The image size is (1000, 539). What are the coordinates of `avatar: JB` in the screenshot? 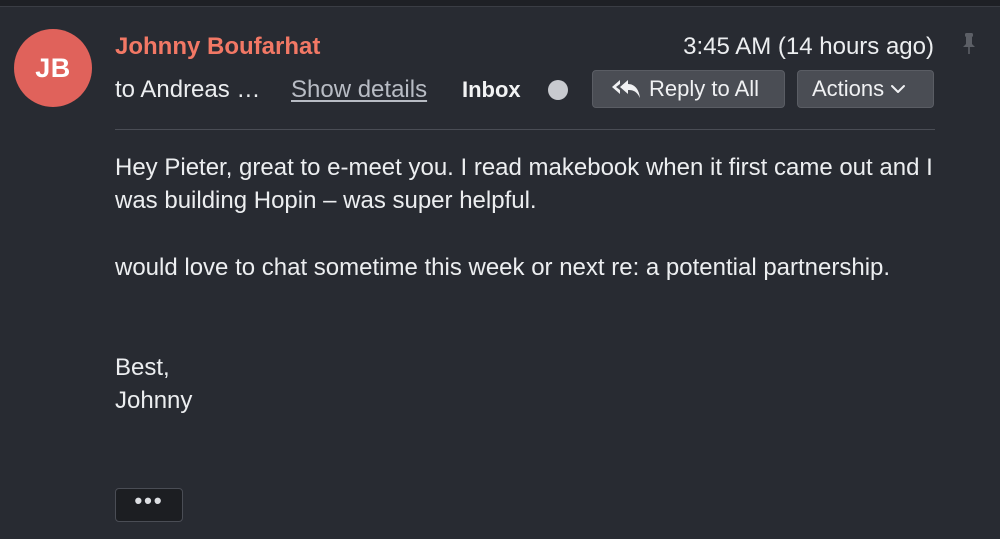 It's located at (53, 68).